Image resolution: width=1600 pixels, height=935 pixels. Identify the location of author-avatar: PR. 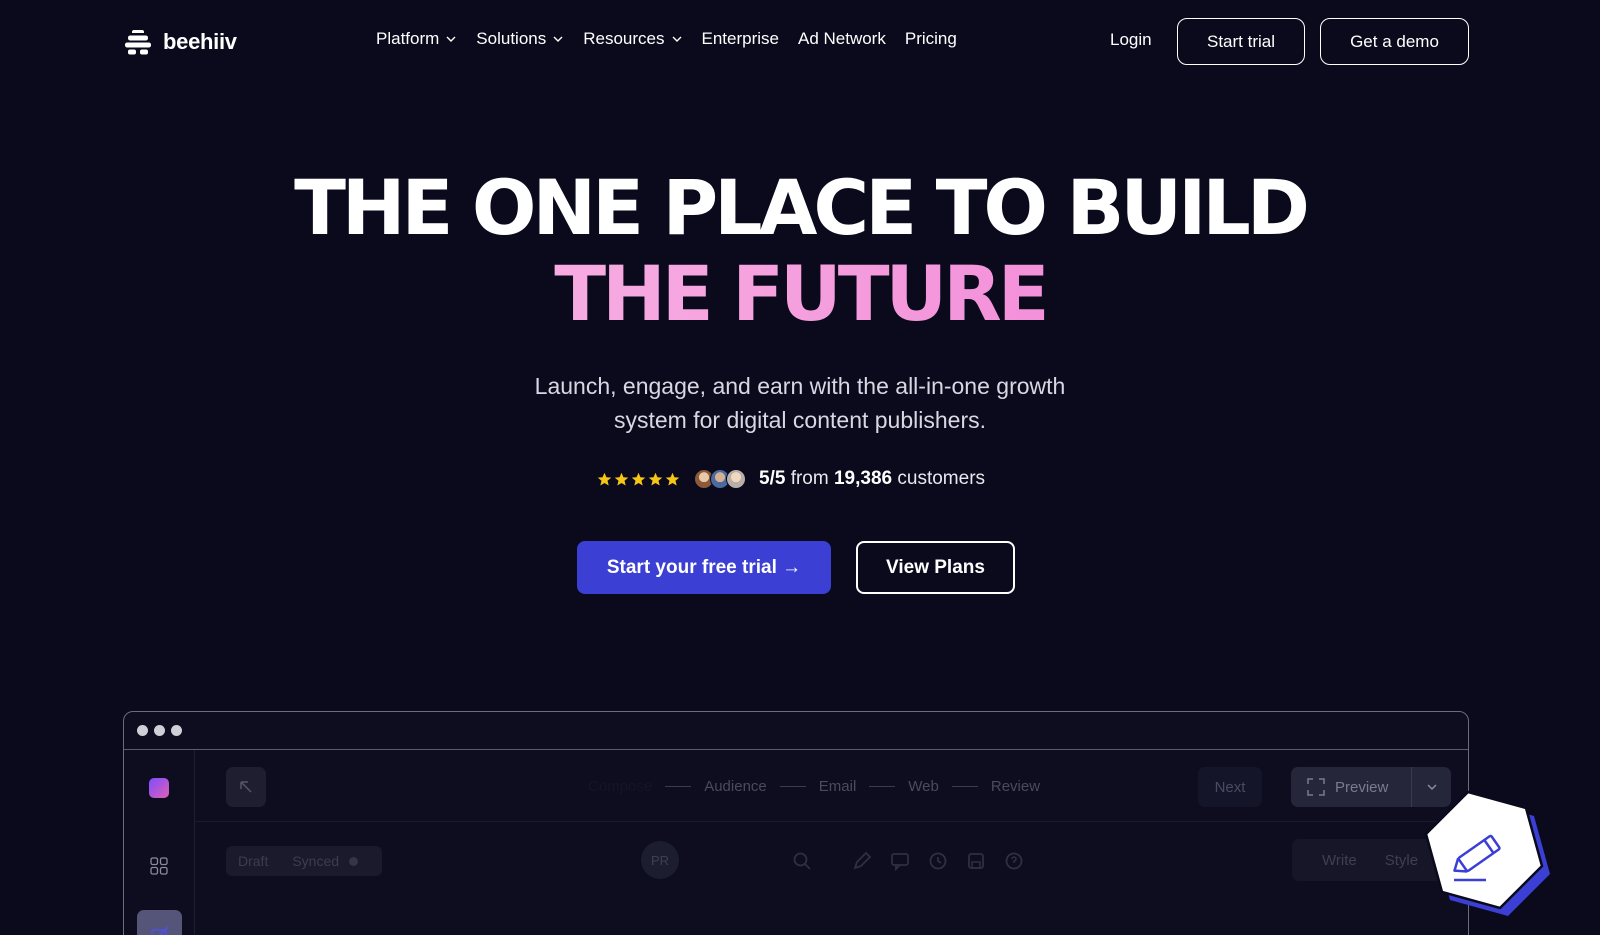
(660, 860).